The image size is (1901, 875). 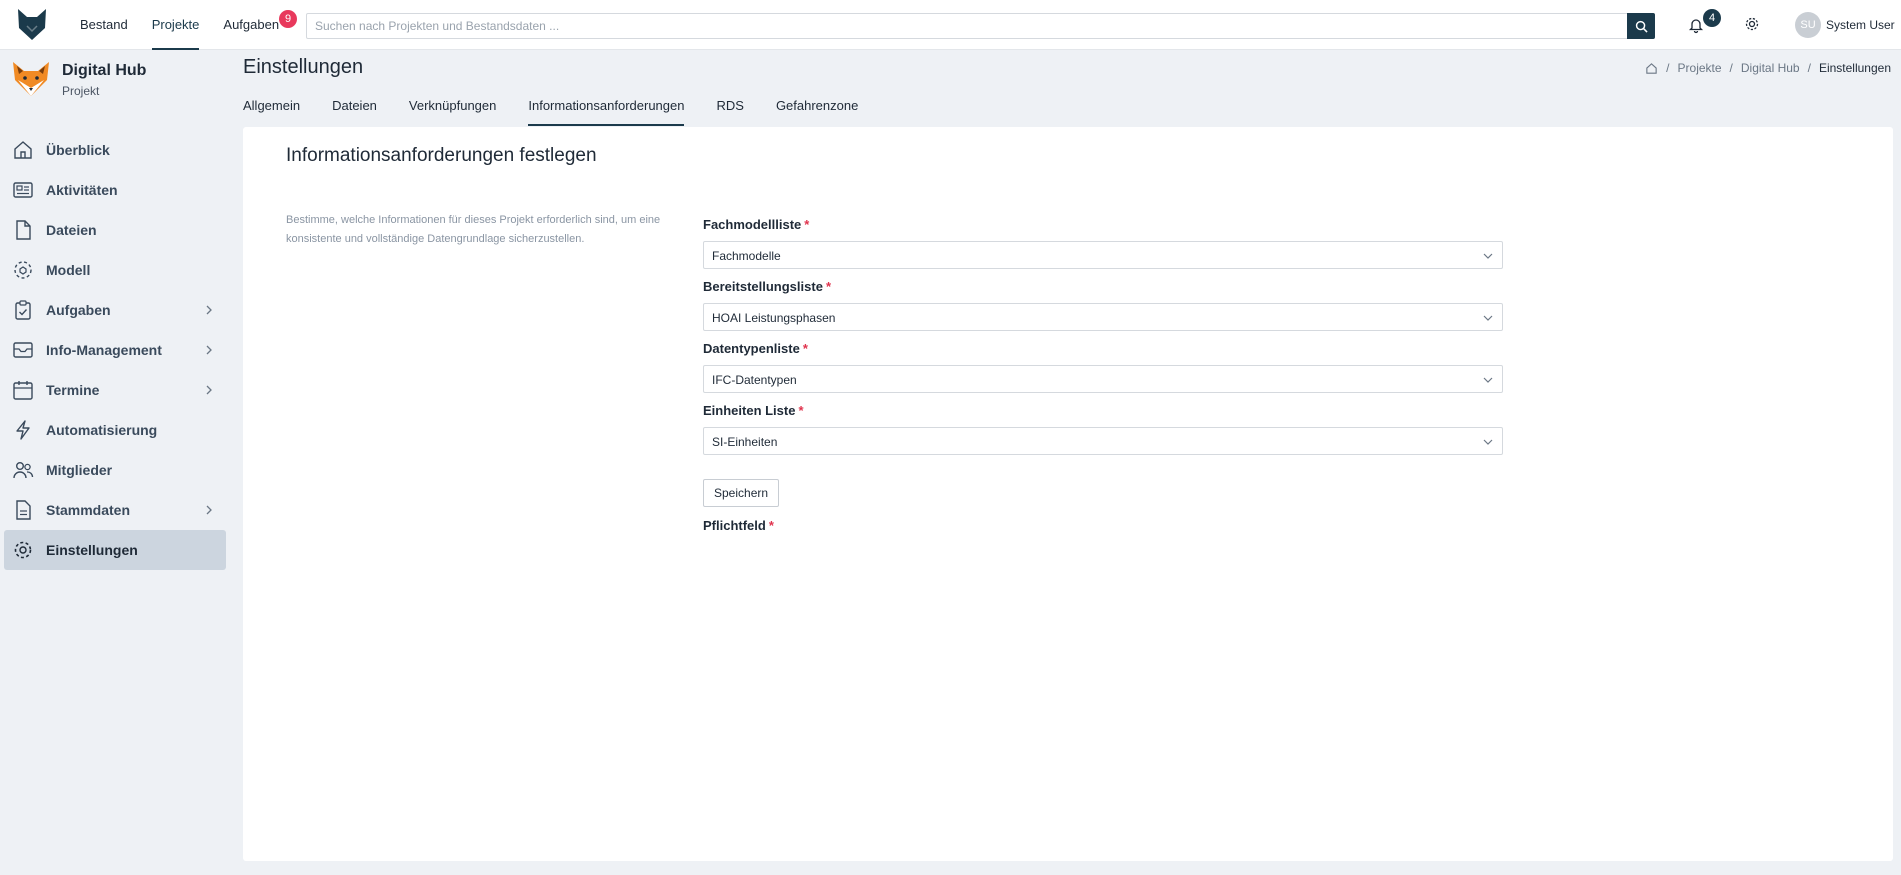 What do you see at coordinates (1651, 68) in the screenshot?
I see `home-breadcrumb-icon` at bounding box center [1651, 68].